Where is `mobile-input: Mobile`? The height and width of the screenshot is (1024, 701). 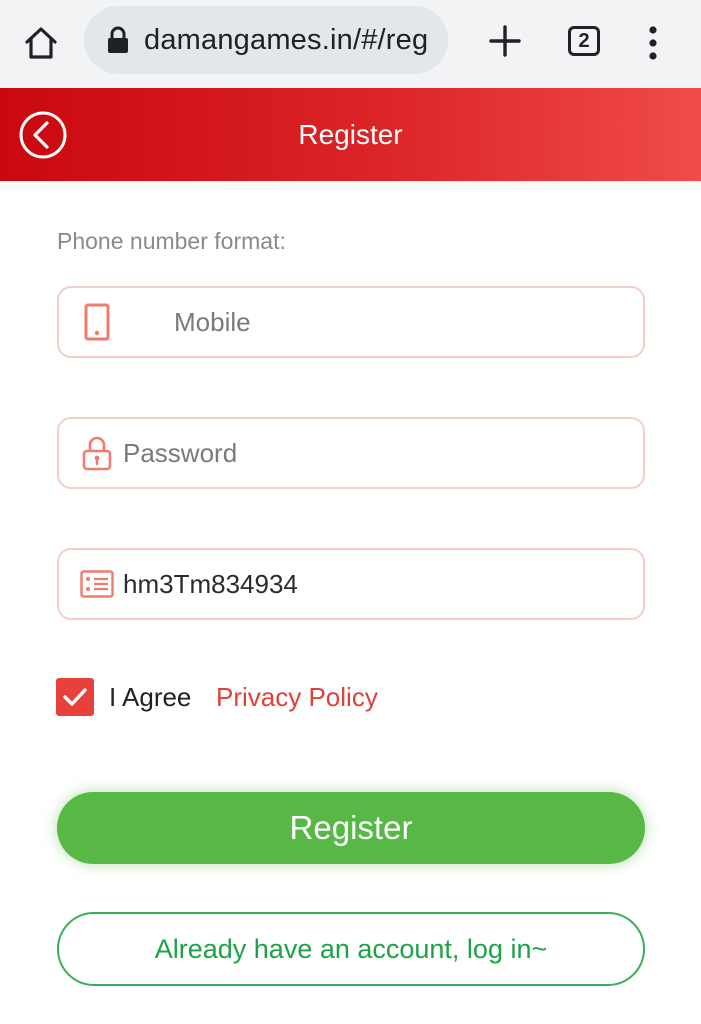
mobile-input: Mobile is located at coordinates (212, 322).